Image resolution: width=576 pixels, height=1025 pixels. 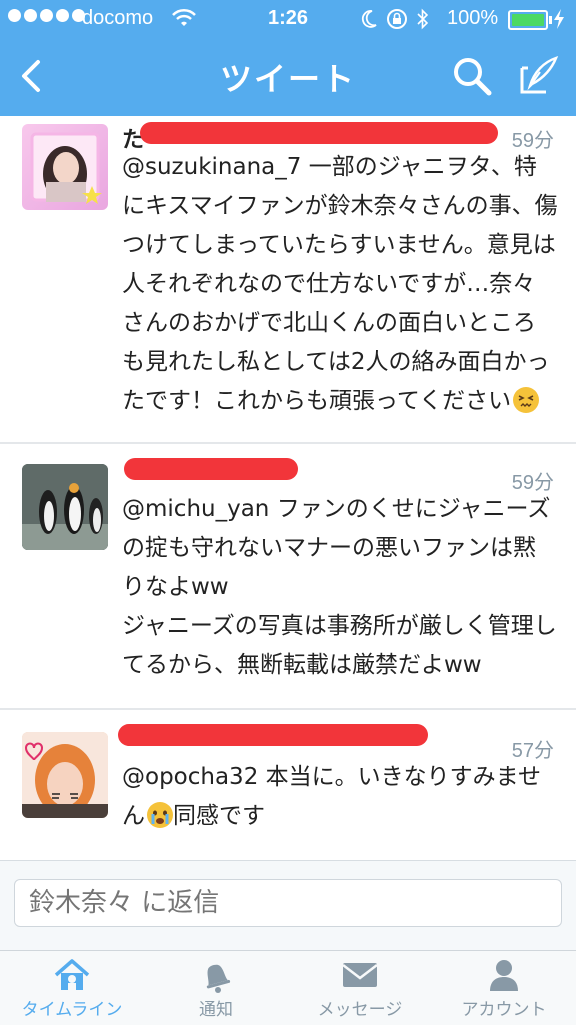 I want to click on reply-input, so click(x=288, y=903).